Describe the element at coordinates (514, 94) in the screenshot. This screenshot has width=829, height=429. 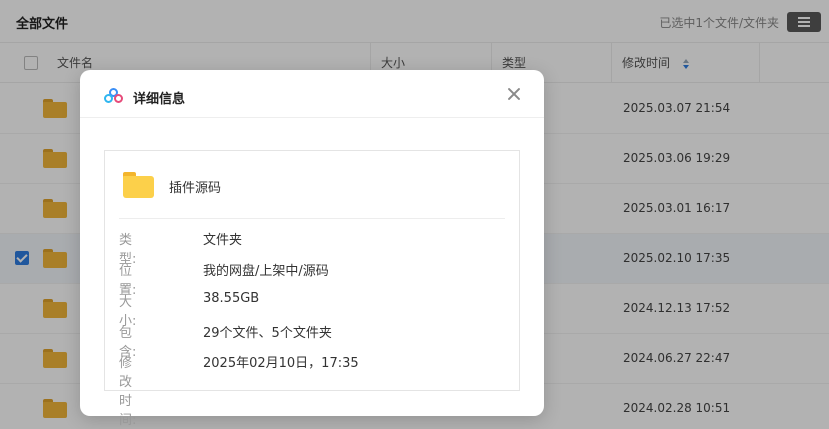
I see `close-icon` at that location.